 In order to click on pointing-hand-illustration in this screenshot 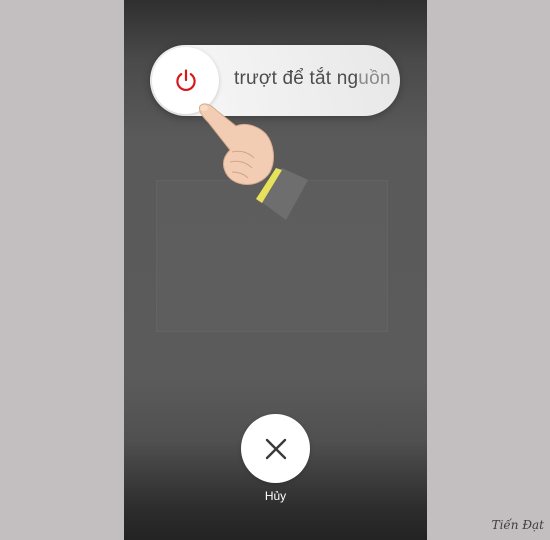, I will do `click(253, 161)`.